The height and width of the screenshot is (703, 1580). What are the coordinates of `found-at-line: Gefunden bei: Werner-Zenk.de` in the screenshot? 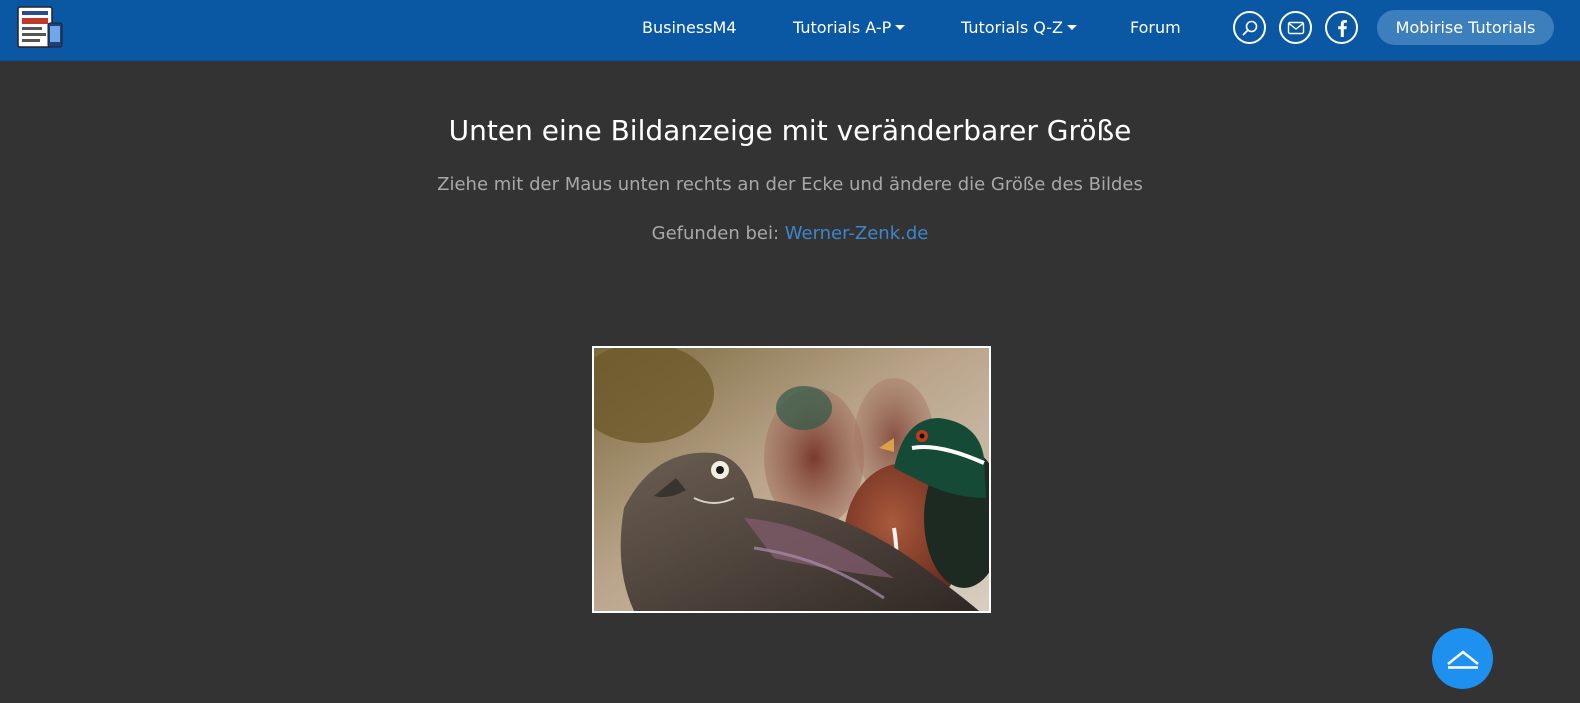 It's located at (790, 234).